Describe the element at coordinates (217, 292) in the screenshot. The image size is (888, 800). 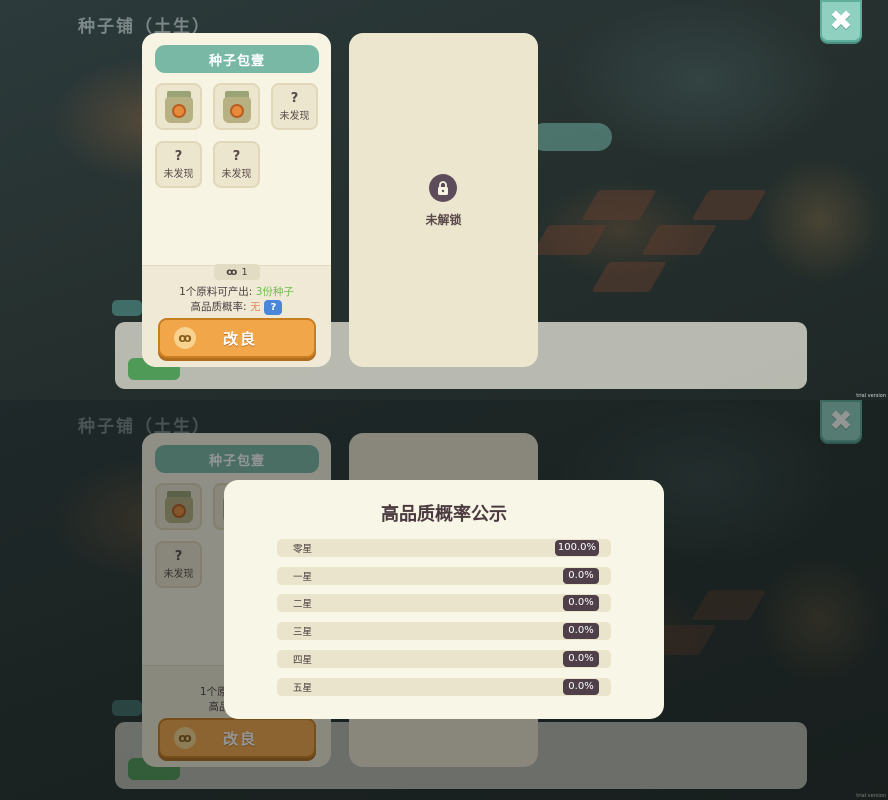
I see `yield-label: 1个原料可产出:` at that location.